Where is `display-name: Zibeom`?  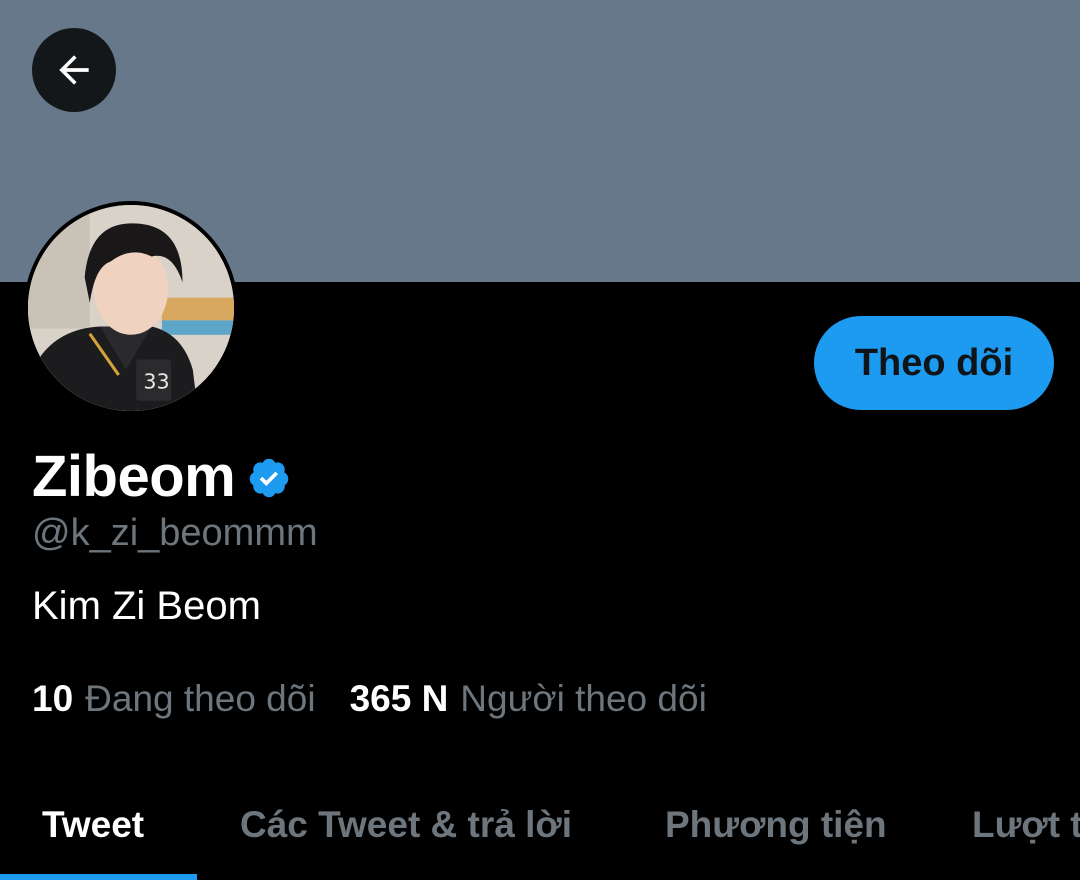 display-name: Zibeom is located at coordinates (134, 476).